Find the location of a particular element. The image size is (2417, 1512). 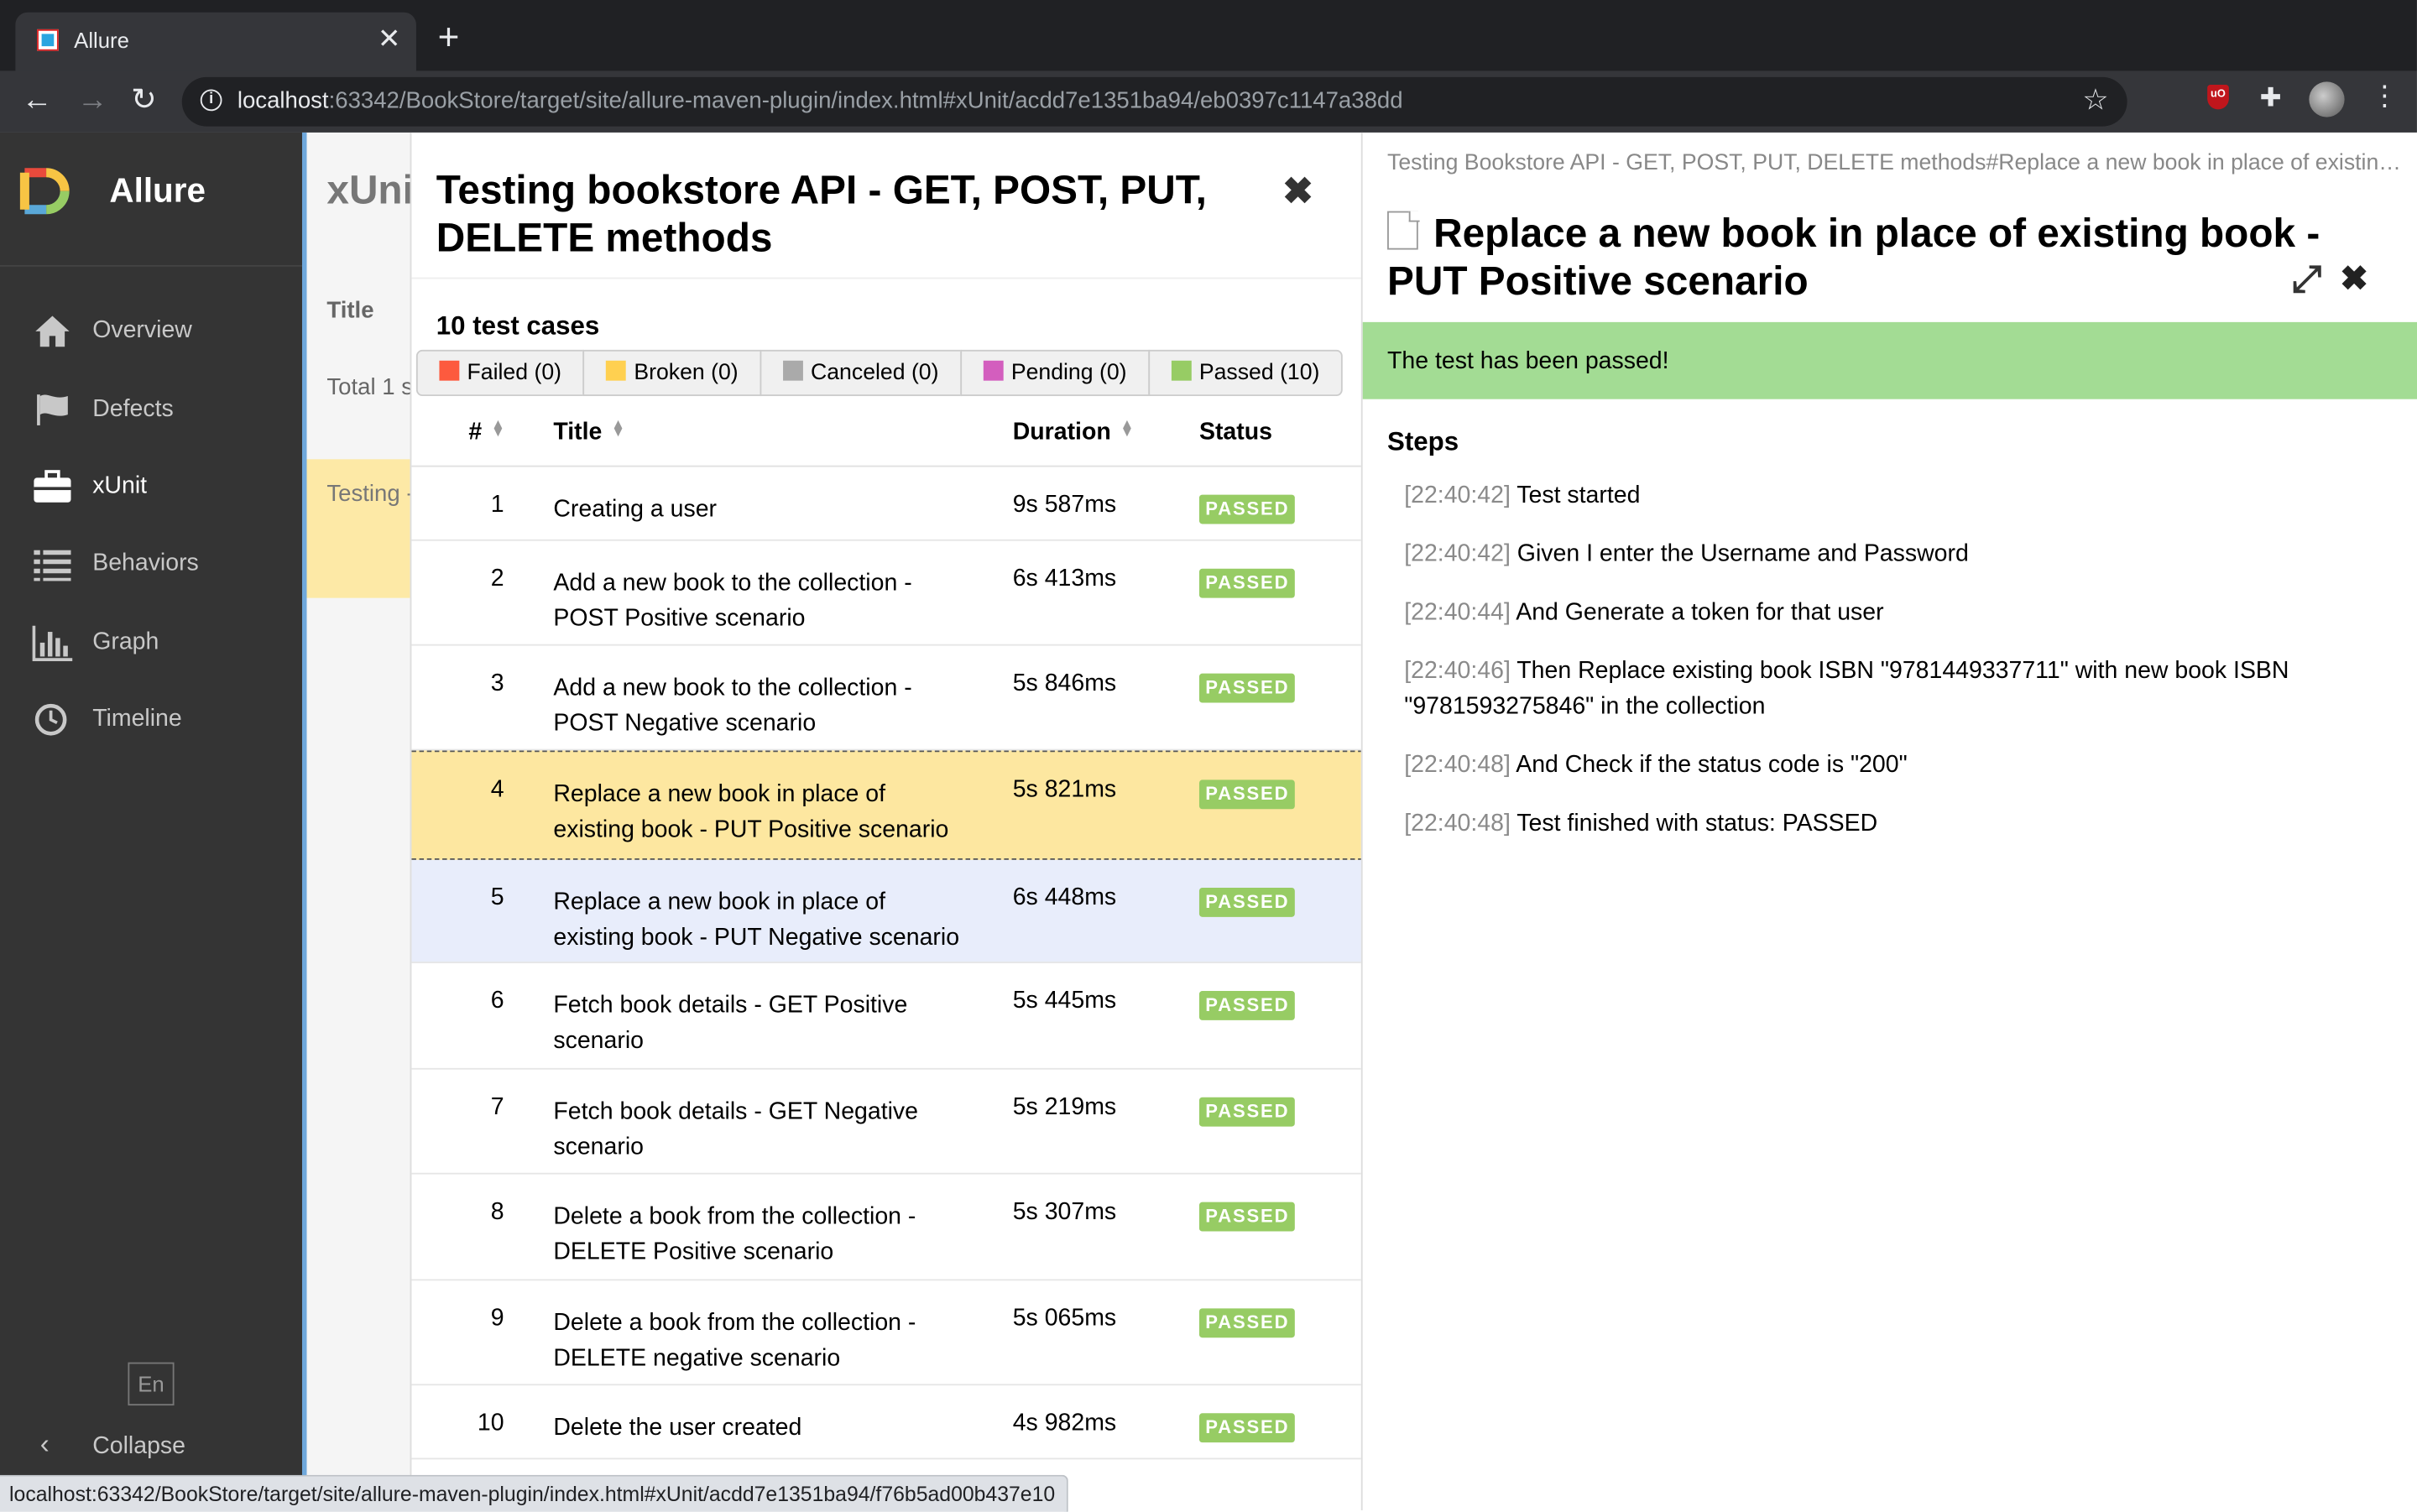

collapse-button: ‹ Collapse is located at coordinates (151, 1445).